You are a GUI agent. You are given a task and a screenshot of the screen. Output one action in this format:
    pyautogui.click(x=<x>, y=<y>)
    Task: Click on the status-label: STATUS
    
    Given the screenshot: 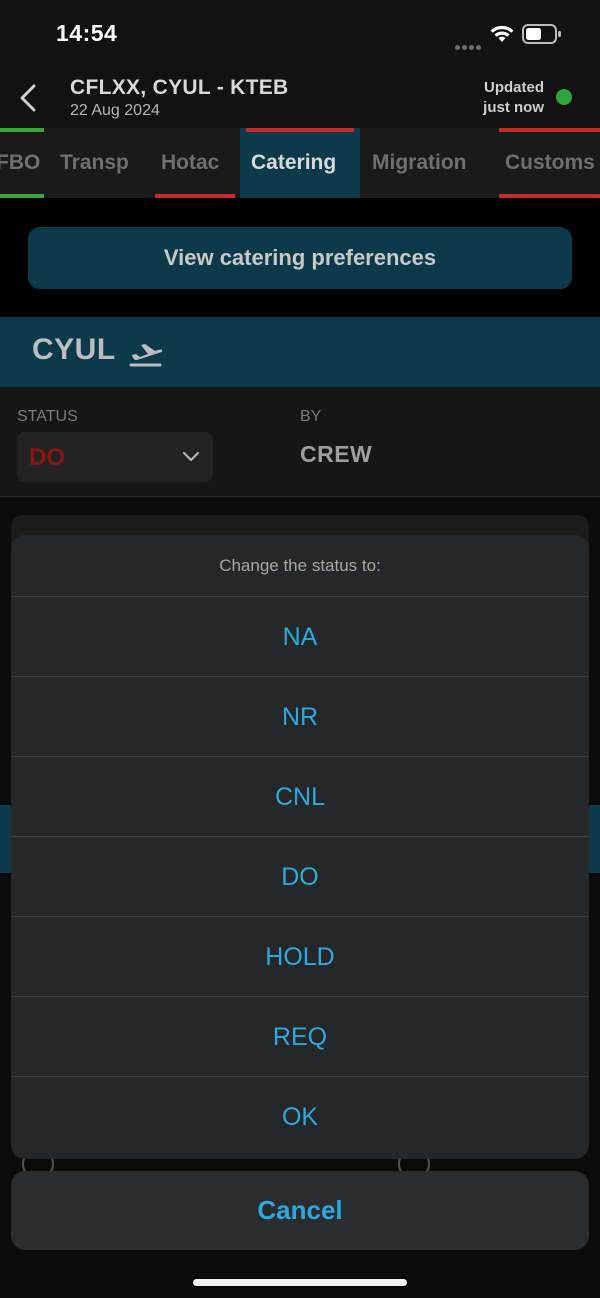 What is the action you would take?
    pyautogui.click(x=47, y=416)
    